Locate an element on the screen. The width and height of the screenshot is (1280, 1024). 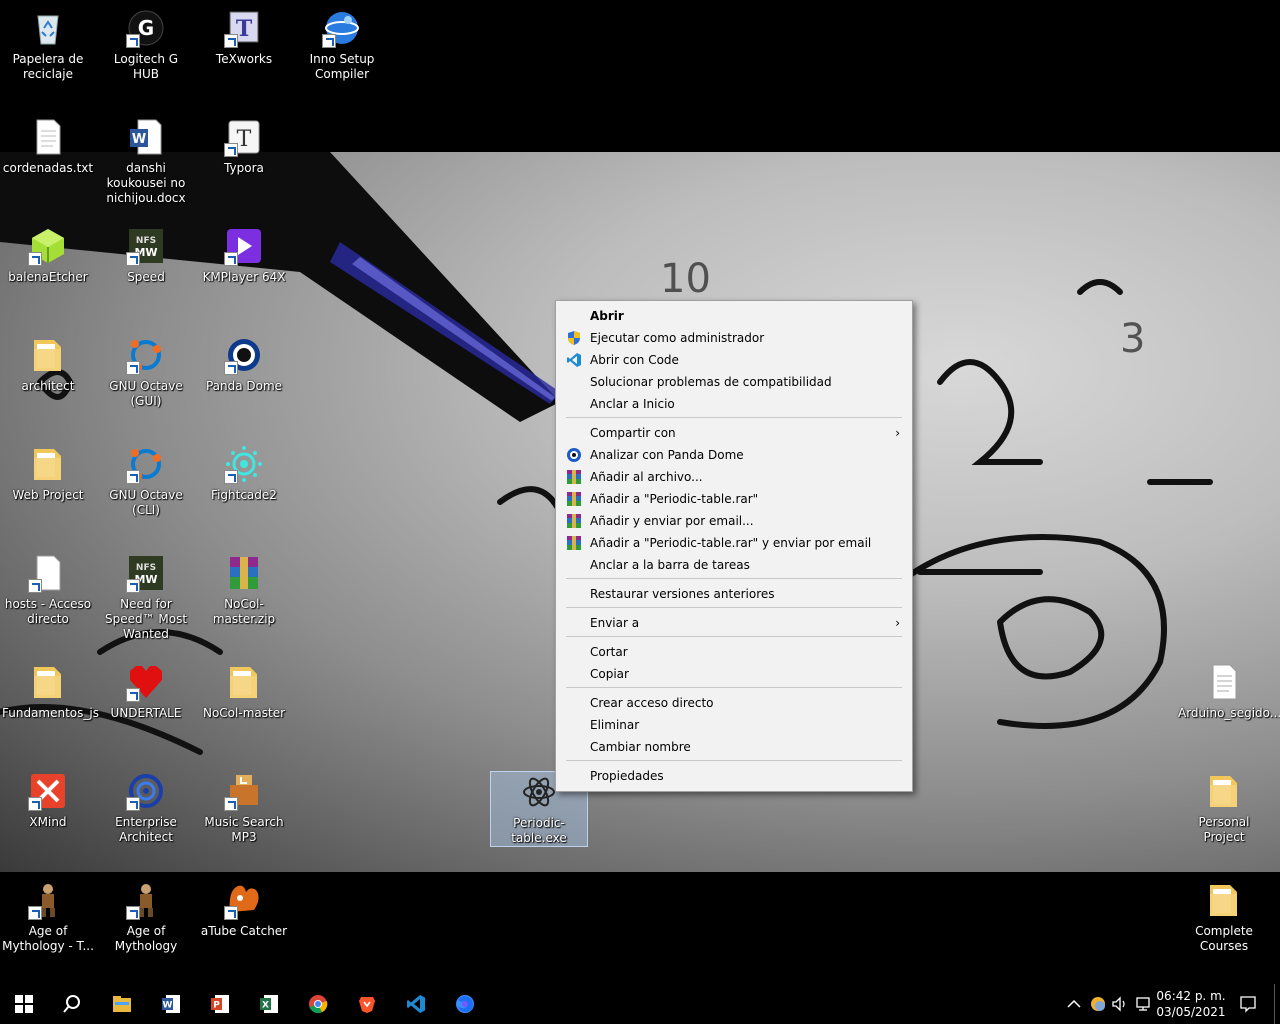
desktop-icon-architect: architect is located at coordinates (48, 364).